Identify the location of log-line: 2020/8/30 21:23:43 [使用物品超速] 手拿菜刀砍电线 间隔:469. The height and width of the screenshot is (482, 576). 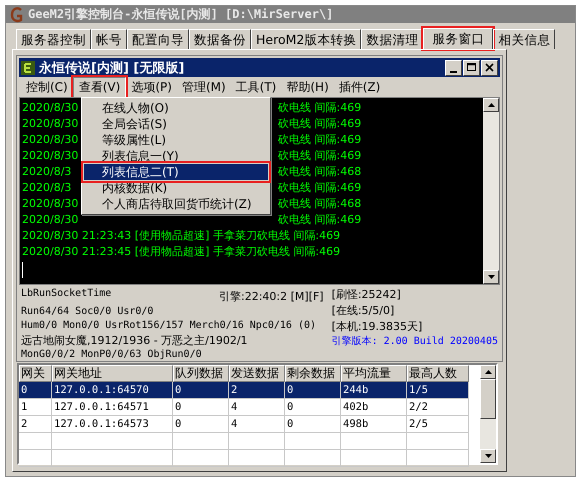
(181, 236).